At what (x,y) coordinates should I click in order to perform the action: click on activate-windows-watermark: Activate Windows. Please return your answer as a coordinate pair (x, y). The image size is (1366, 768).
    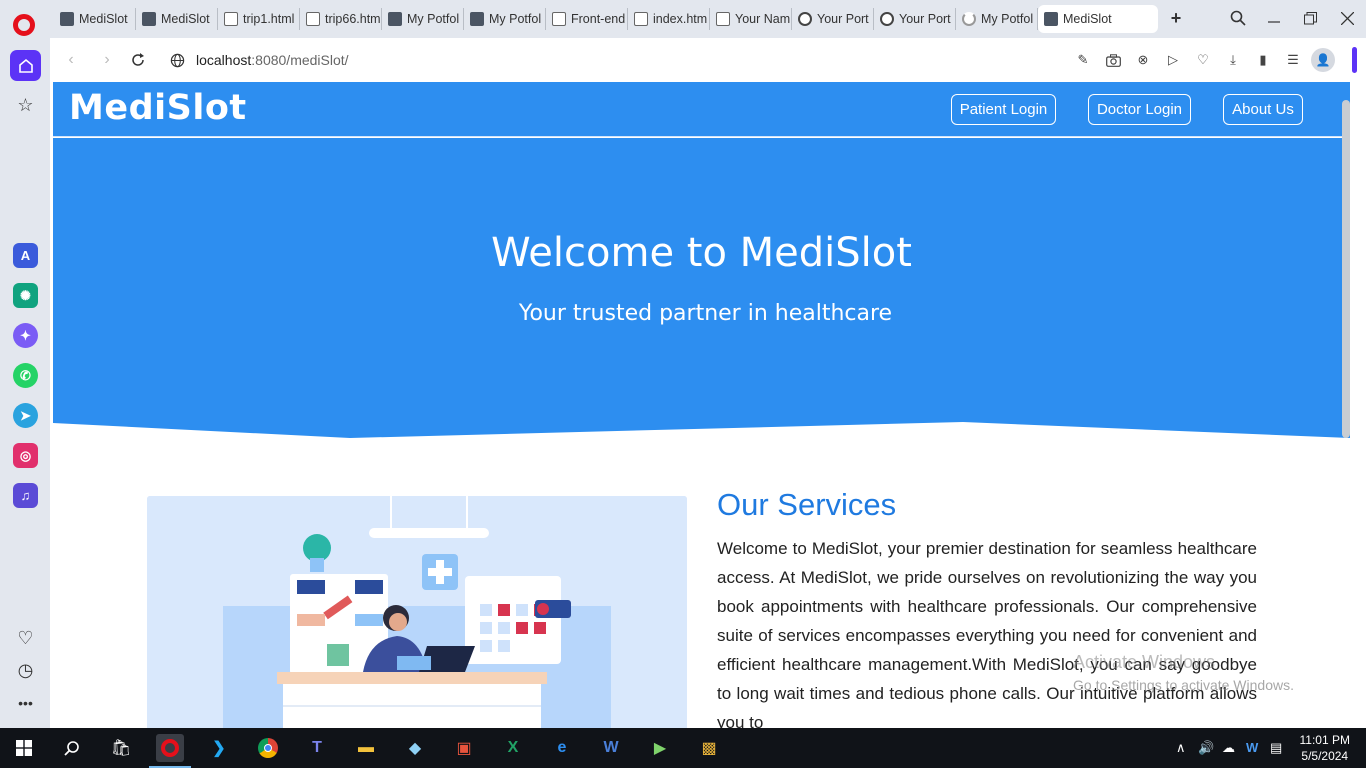
    Looking at the image, I should click on (1144, 662).